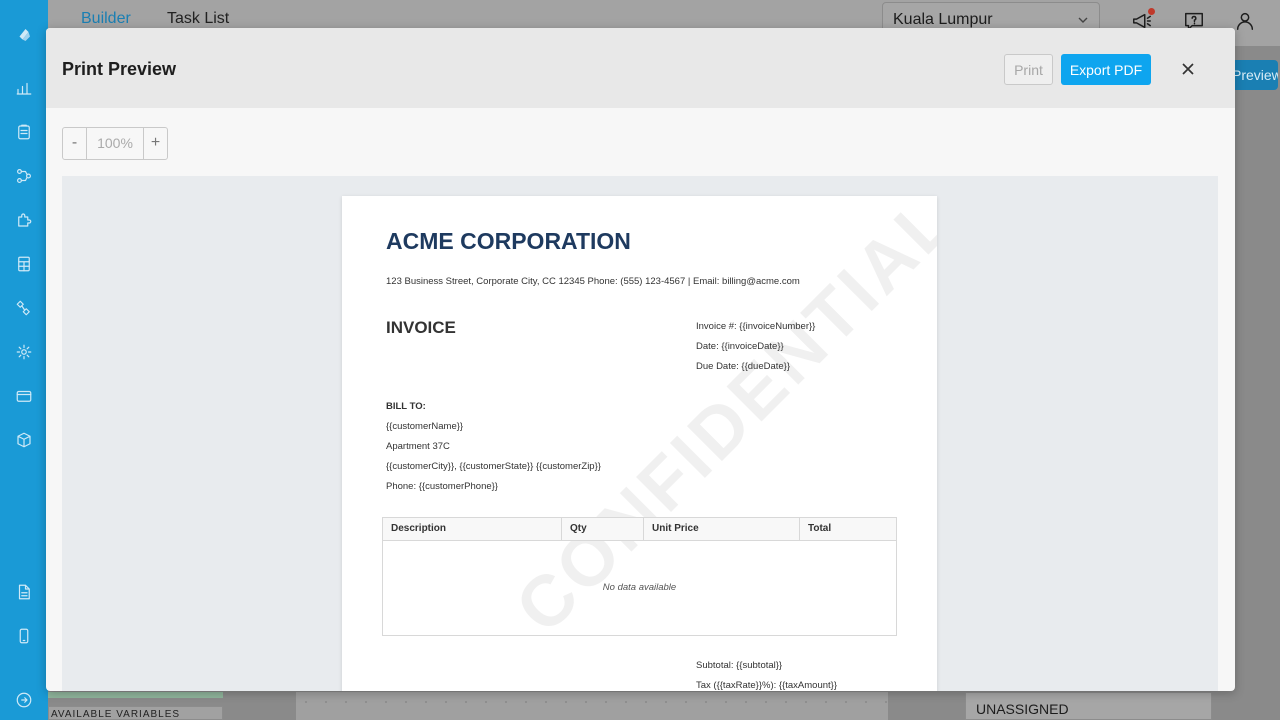 This screenshot has width=1280, height=720. I want to click on clipboard-icon, so click(24, 132).